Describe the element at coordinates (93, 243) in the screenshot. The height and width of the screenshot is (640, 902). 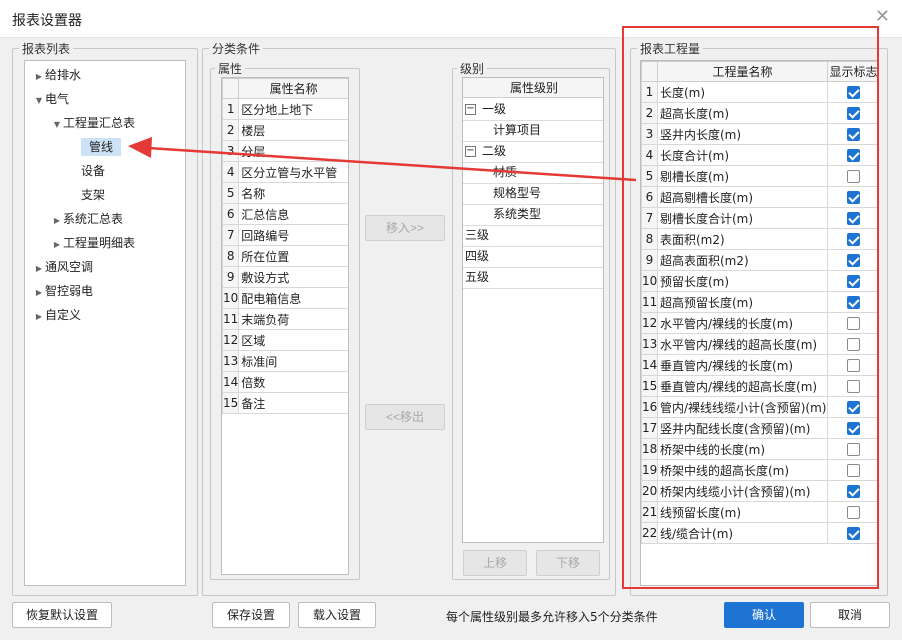
I see `tree-item: ▶ 工程量明细表` at that location.